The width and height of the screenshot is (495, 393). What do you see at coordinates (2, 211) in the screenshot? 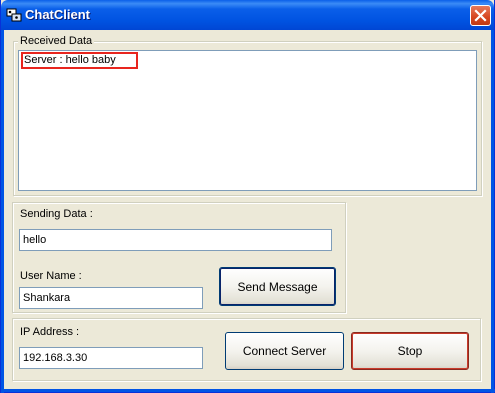
I see `window-frame-left` at bounding box center [2, 211].